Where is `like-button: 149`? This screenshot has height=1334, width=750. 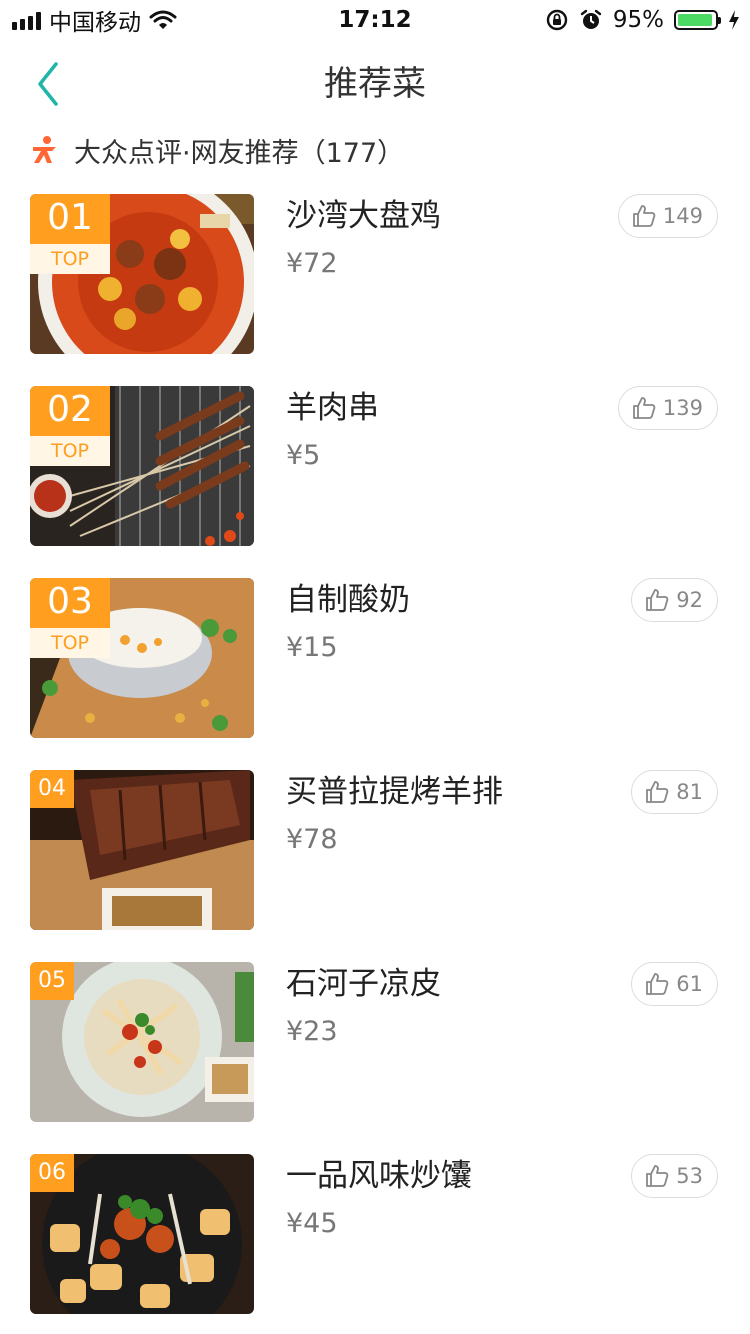
like-button: 149 is located at coordinates (667, 216).